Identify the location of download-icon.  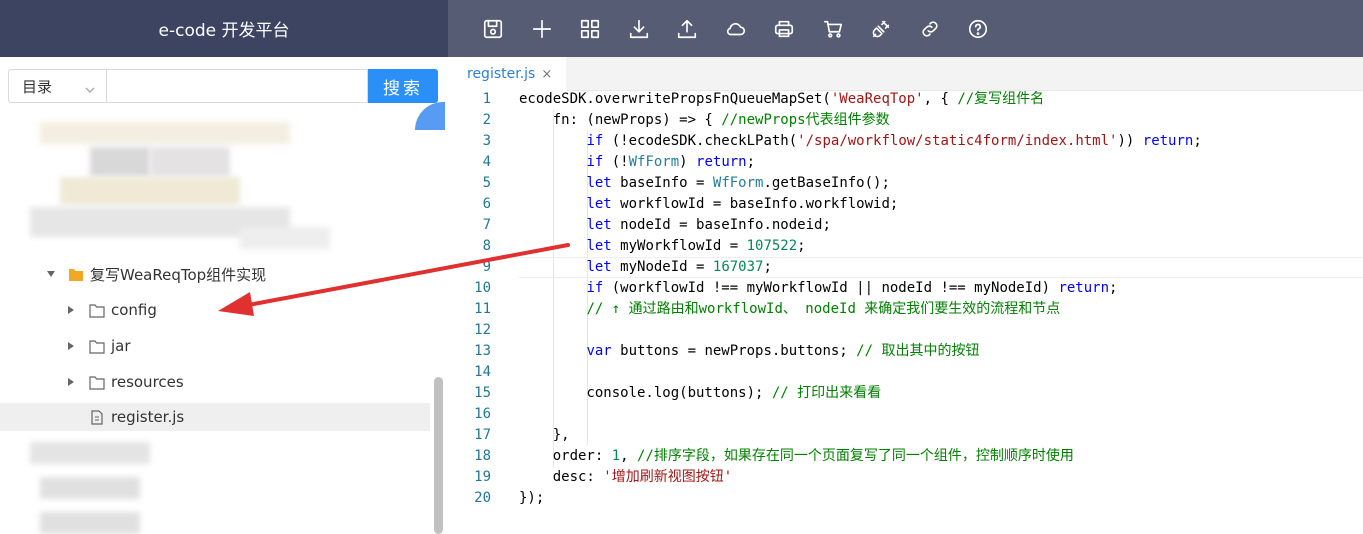
(638, 28).